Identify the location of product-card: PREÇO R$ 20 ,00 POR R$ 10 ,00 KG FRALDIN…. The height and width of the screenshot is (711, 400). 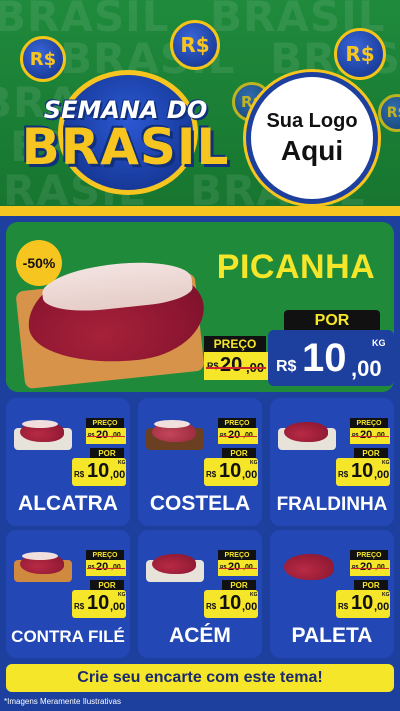
(332, 462).